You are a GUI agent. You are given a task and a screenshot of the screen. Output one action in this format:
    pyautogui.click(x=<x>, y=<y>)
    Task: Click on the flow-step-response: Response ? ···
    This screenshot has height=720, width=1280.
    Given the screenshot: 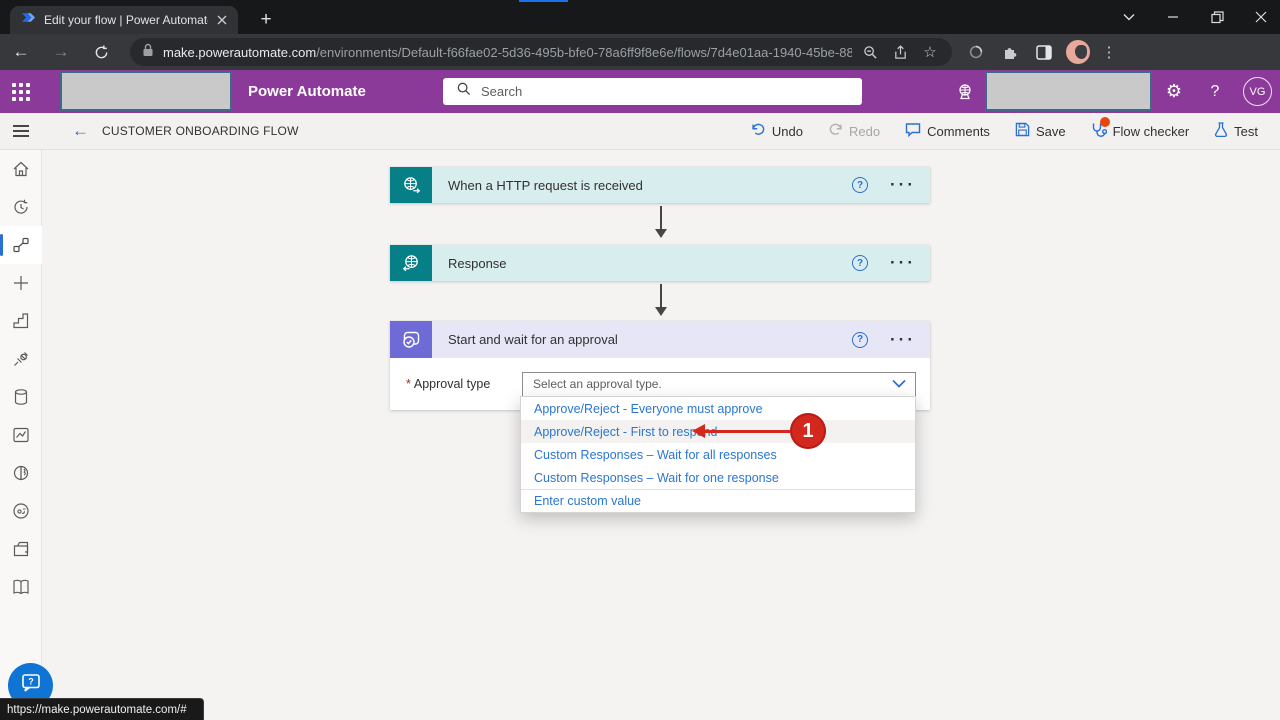 What is the action you would take?
    pyautogui.click(x=660, y=263)
    